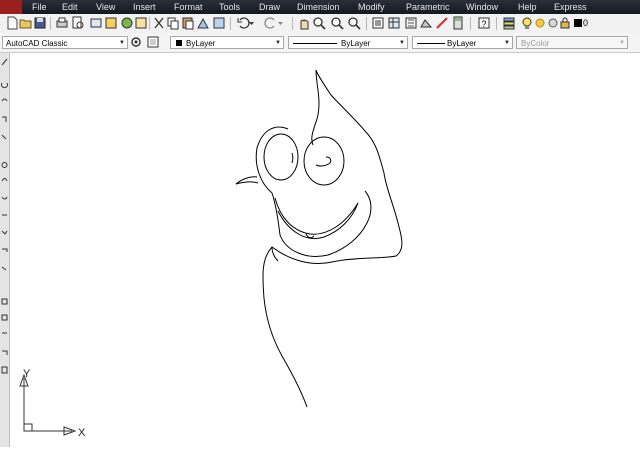 The width and height of the screenshot is (640, 452). Describe the element at coordinates (356, 43) in the screenshot. I see `linetype-value: ByLayer` at that location.